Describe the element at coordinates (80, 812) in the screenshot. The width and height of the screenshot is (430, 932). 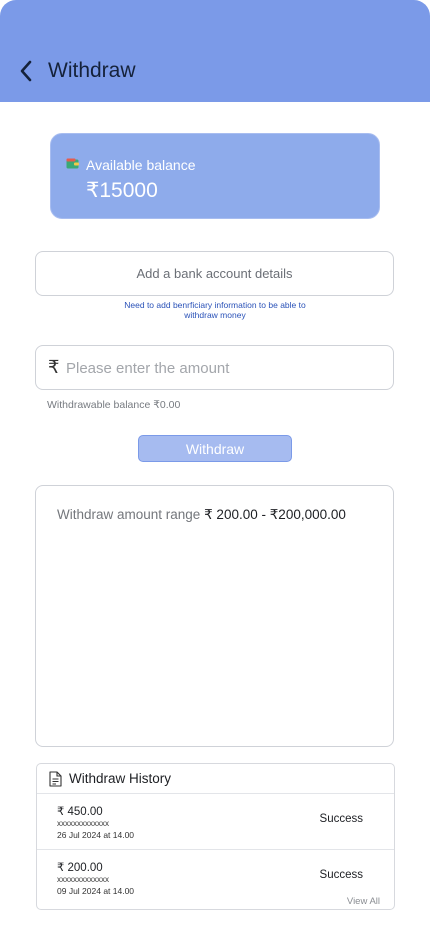
I see `history-amount: ₹ 450.00` at that location.